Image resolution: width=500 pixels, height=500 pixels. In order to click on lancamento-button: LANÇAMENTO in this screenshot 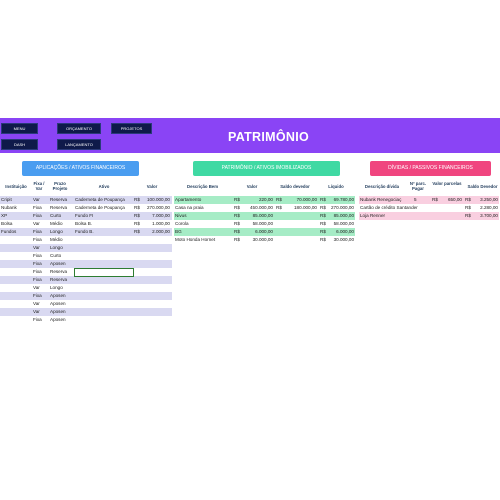, I will do `click(79, 144)`.